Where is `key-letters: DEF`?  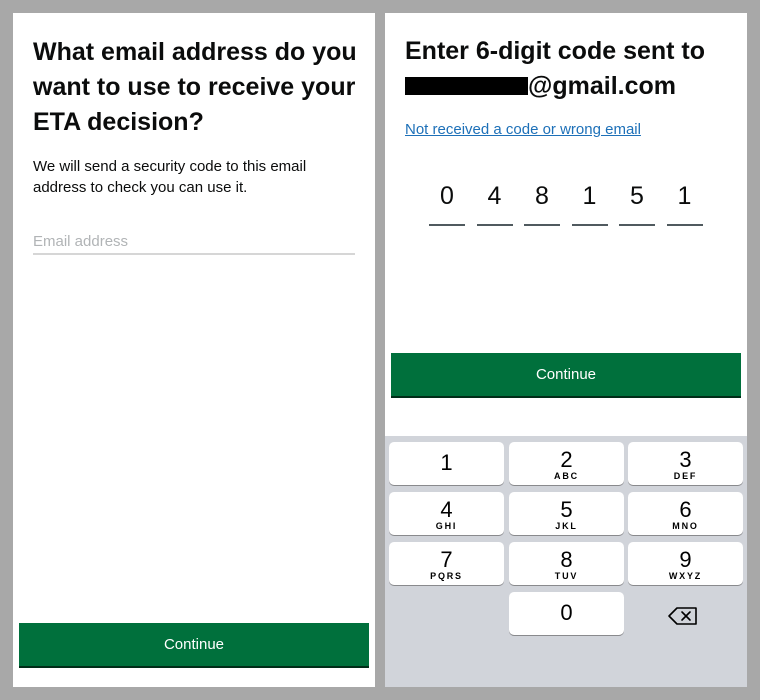
key-letters: DEF is located at coordinates (685, 476).